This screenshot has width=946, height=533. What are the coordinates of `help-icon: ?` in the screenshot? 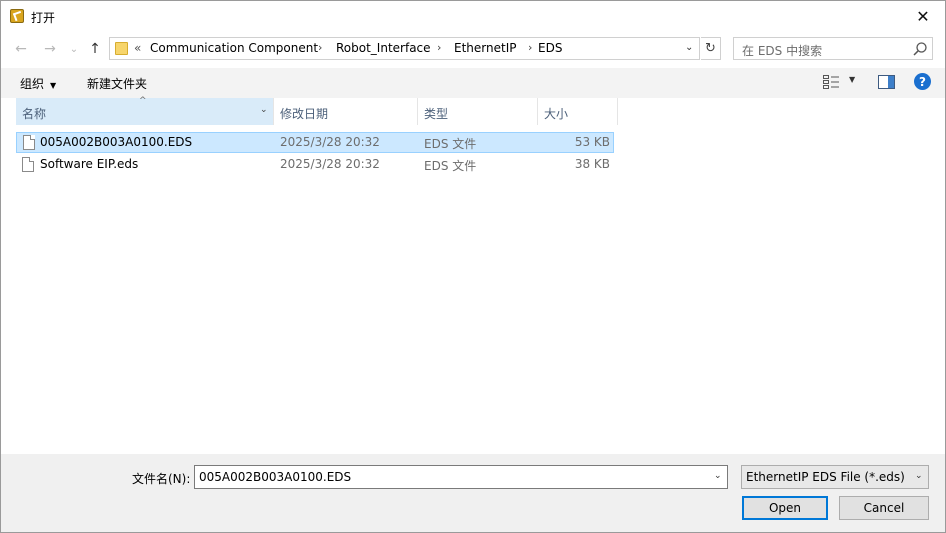 It's located at (922, 81).